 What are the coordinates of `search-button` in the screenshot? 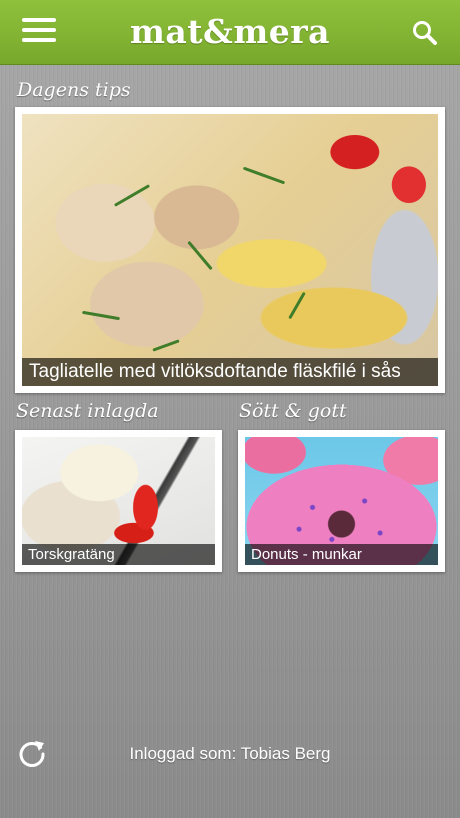 It's located at (425, 33).